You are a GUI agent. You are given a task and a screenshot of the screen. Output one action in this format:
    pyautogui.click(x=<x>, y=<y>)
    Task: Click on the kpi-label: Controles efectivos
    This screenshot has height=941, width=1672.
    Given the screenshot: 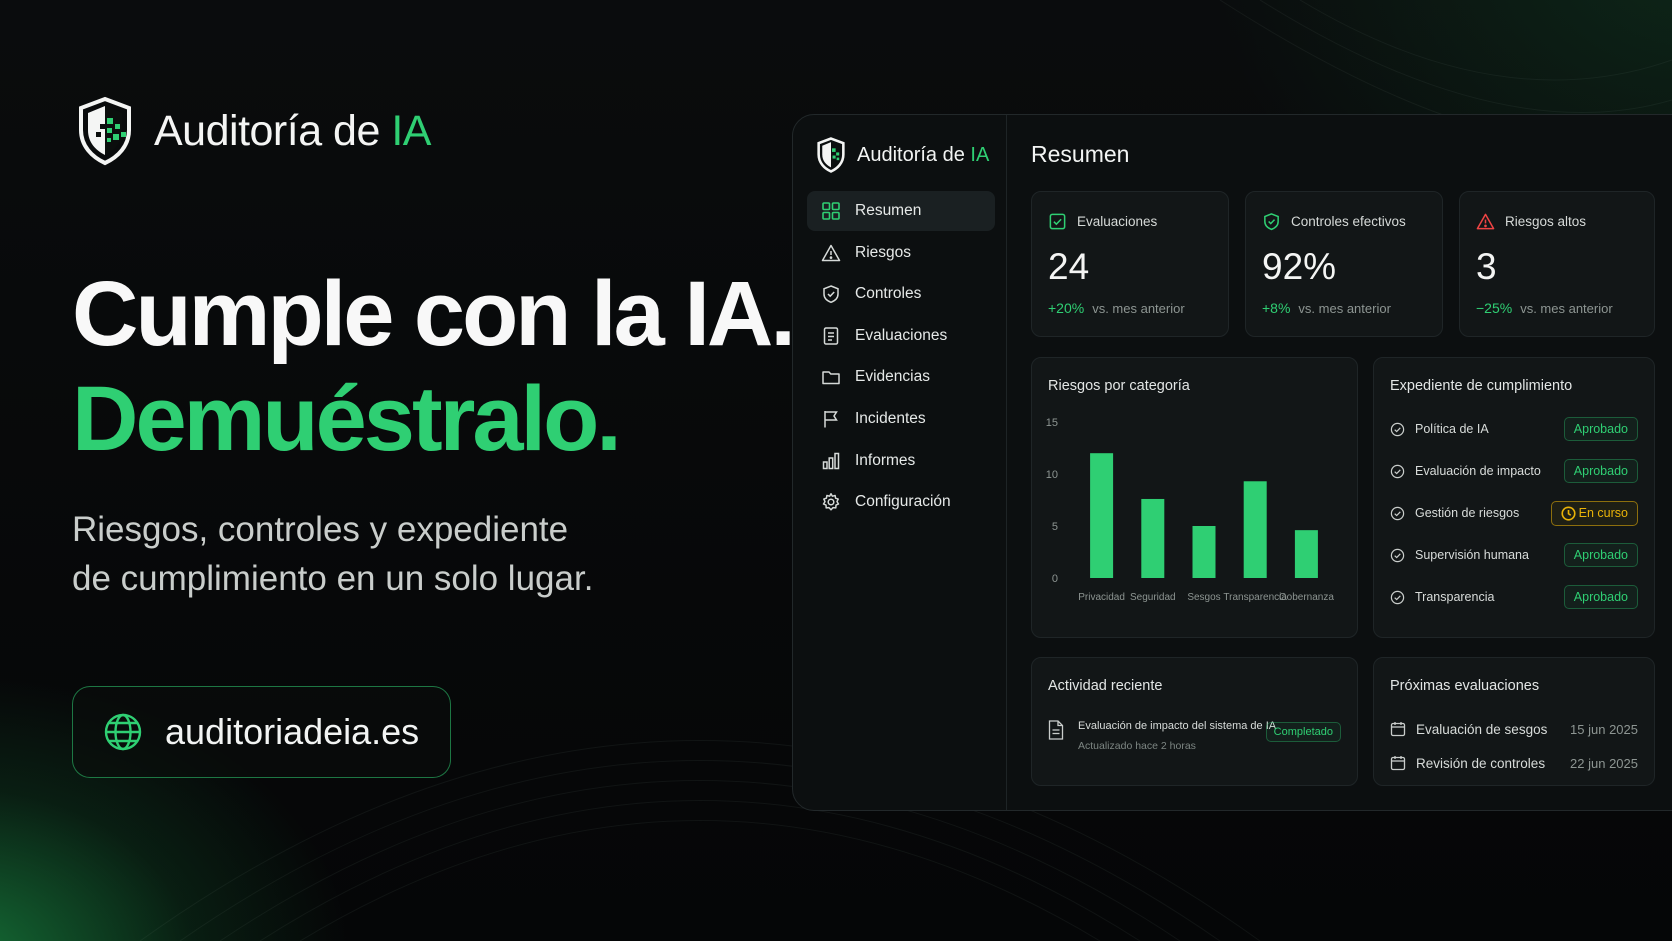 What is the action you would take?
    pyautogui.click(x=1348, y=221)
    